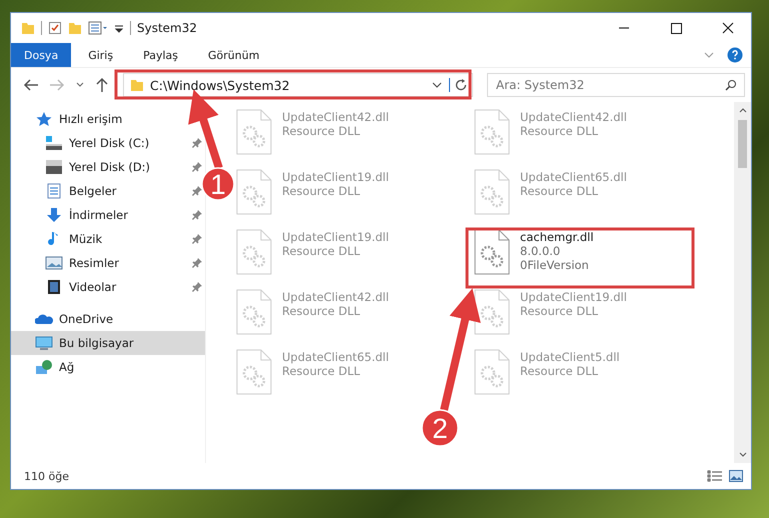 Image resolution: width=769 pixels, height=518 pixels. I want to click on sidebar-item: Hızlı erişim, so click(108, 119).